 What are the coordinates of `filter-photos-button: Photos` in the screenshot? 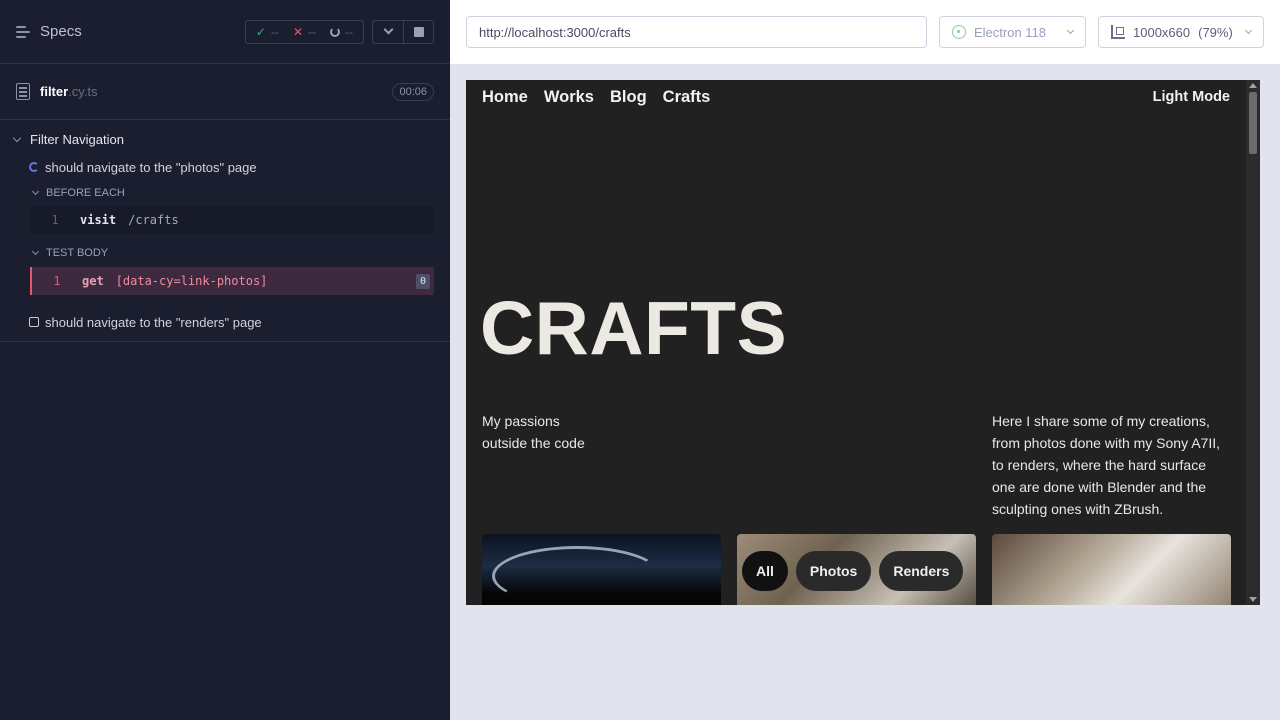 It's located at (833, 571).